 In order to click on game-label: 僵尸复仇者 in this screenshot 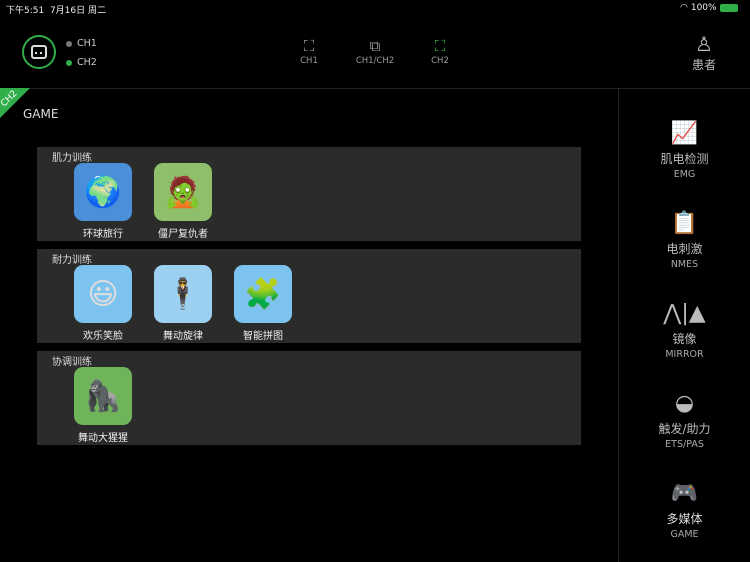, I will do `click(183, 234)`.